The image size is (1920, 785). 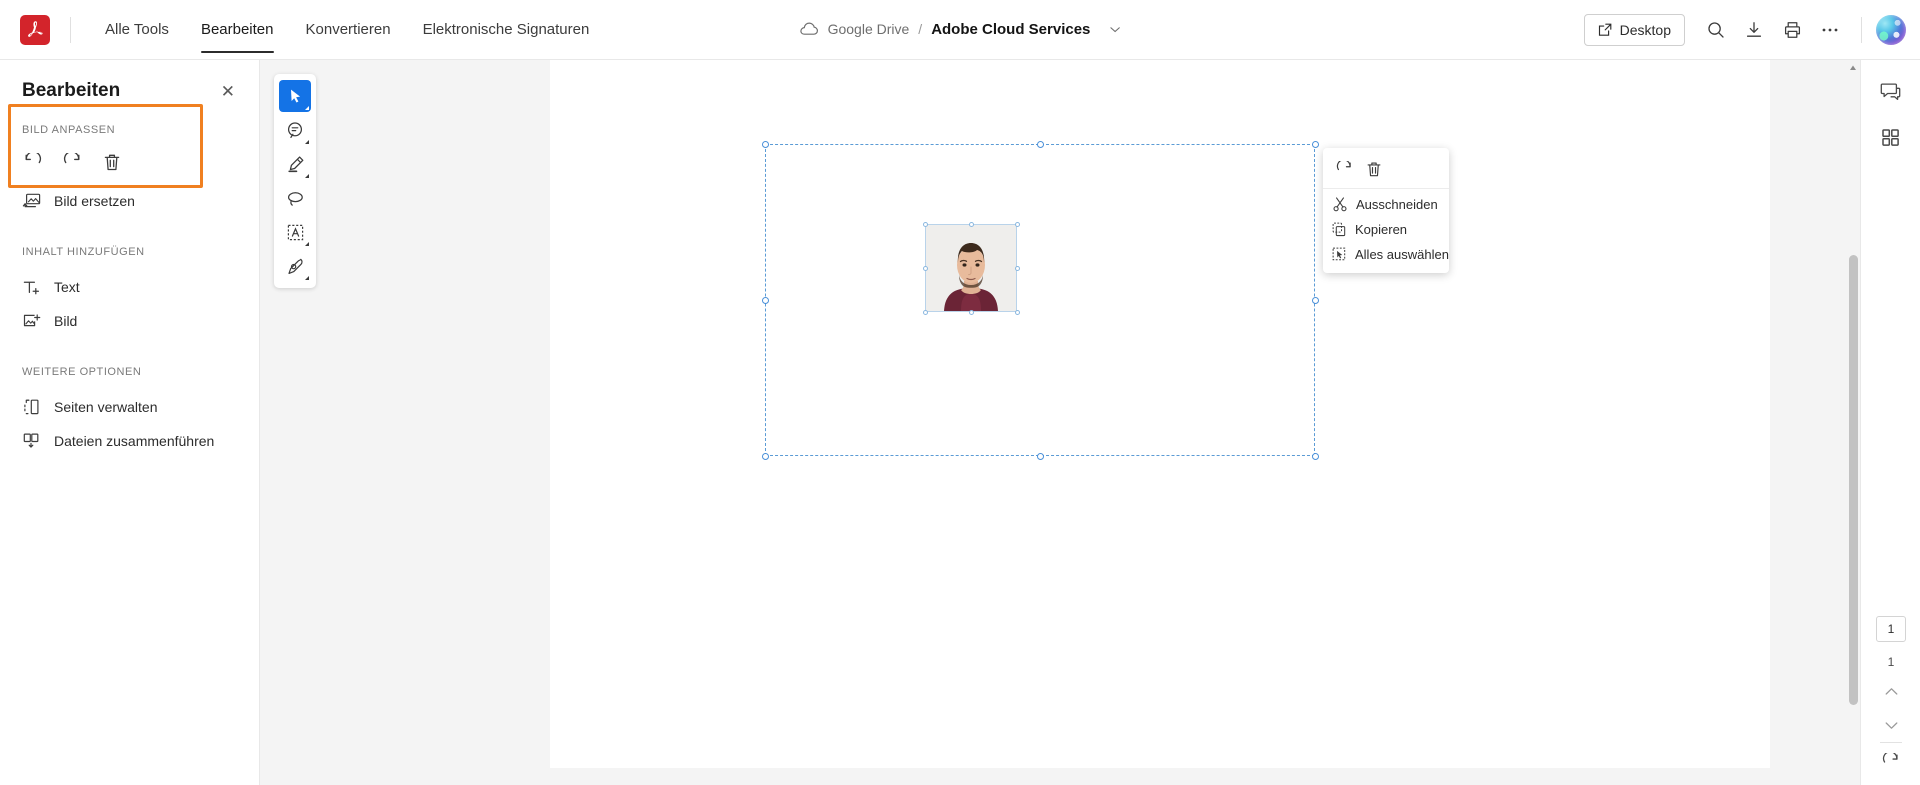 What do you see at coordinates (129, 287) in the screenshot?
I see `sidebar-item-text: Text` at bounding box center [129, 287].